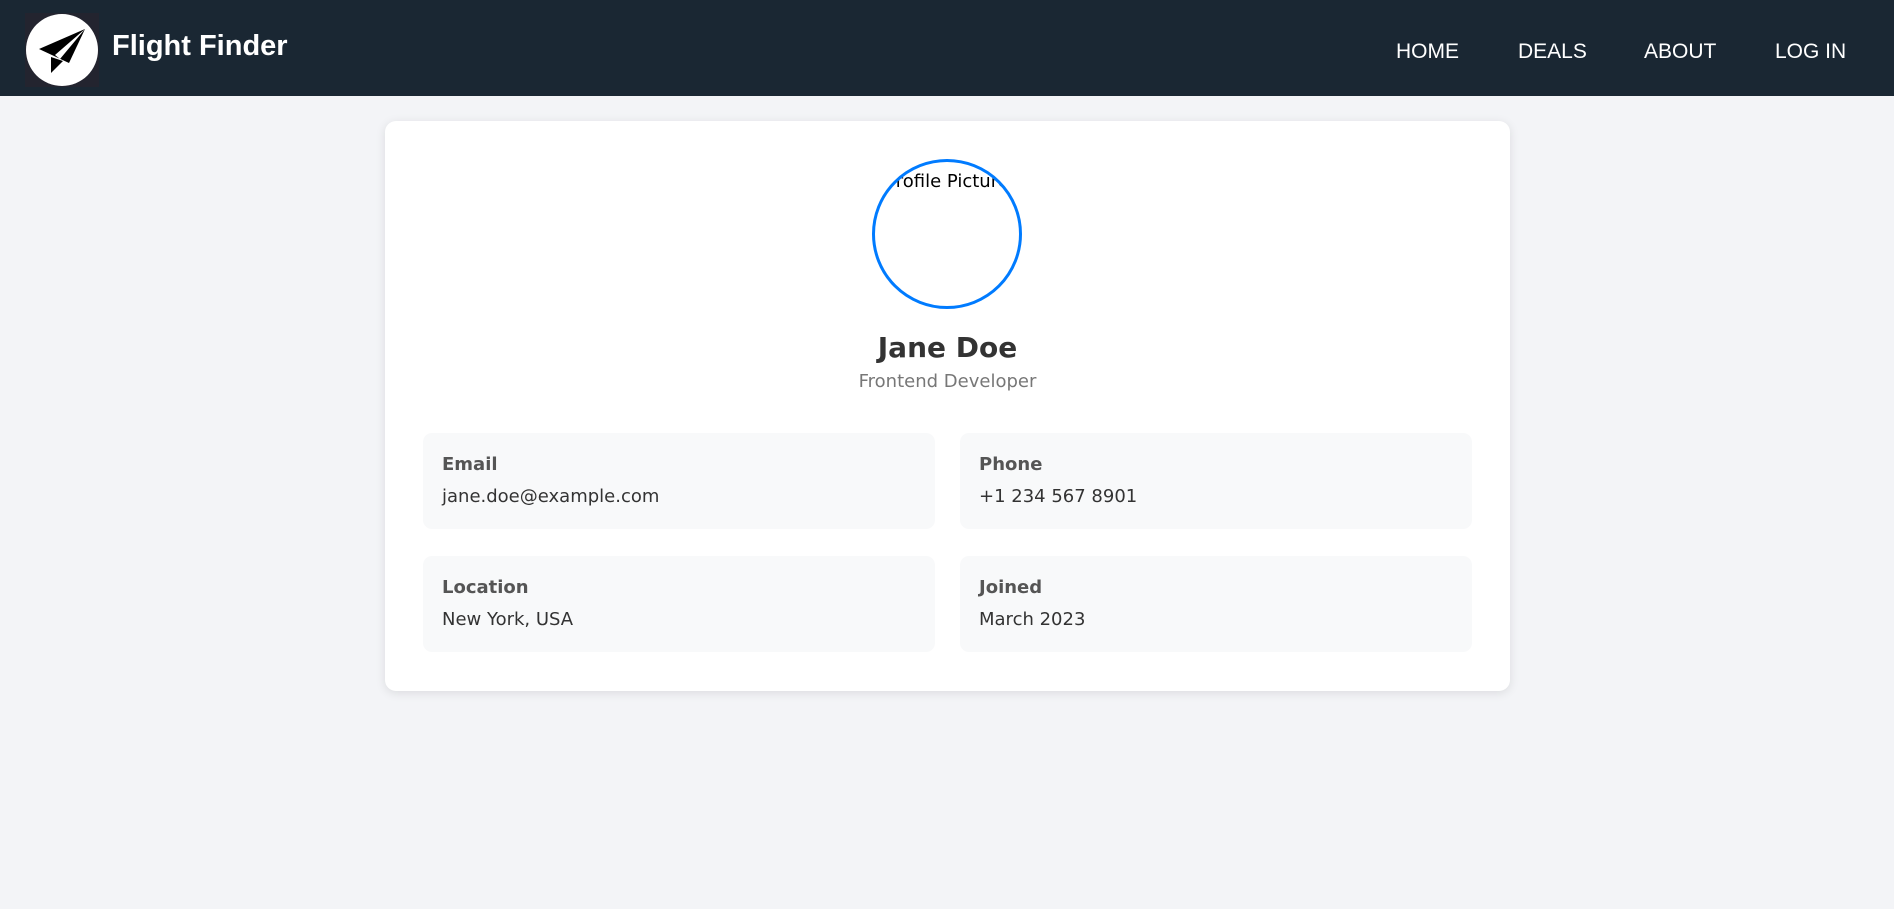  Describe the element at coordinates (947, 381) in the screenshot. I see `profile-role: Frontend Developer` at that location.